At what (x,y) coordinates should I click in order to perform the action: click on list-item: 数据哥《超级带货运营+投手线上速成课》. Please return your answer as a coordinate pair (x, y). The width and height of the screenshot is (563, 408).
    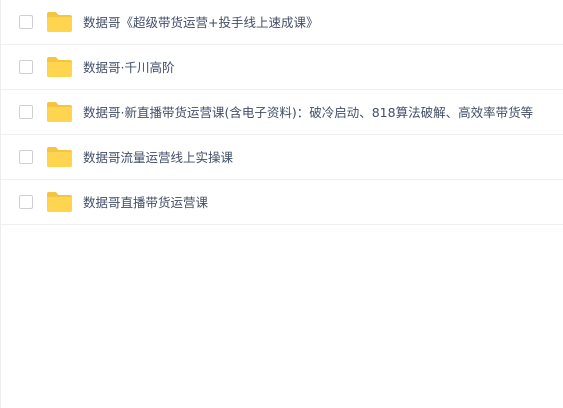
    Looking at the image, I should click on (282, 22).